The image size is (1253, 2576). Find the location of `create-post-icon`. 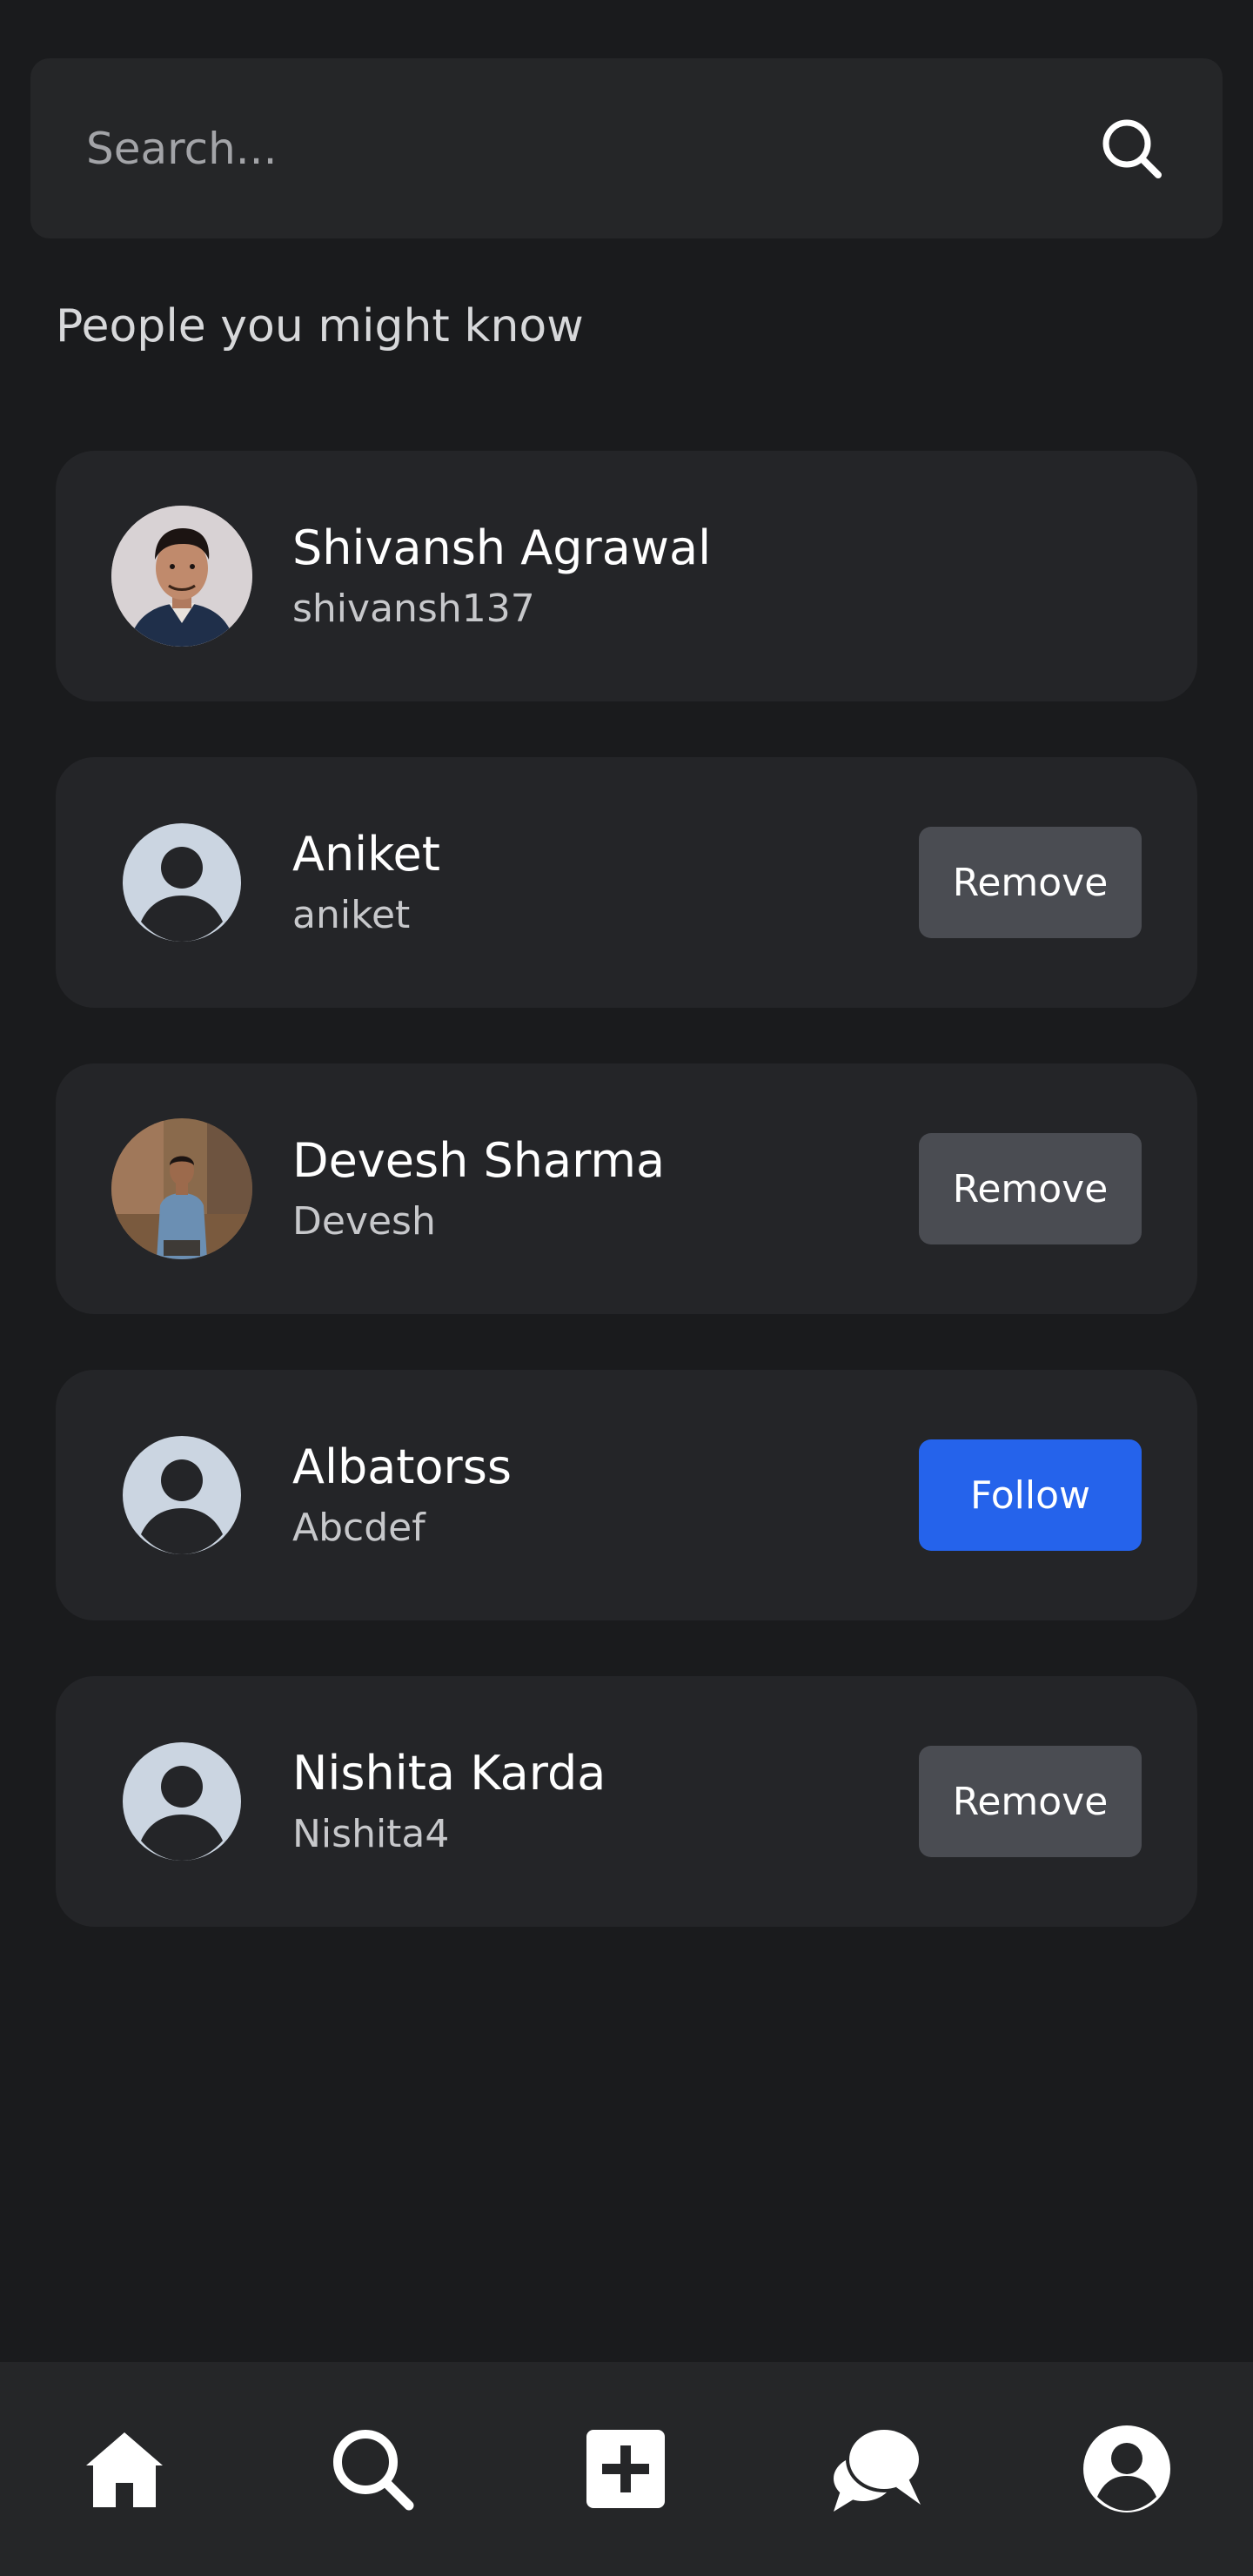

create-post-icon is located at coordinates (626, 2469).